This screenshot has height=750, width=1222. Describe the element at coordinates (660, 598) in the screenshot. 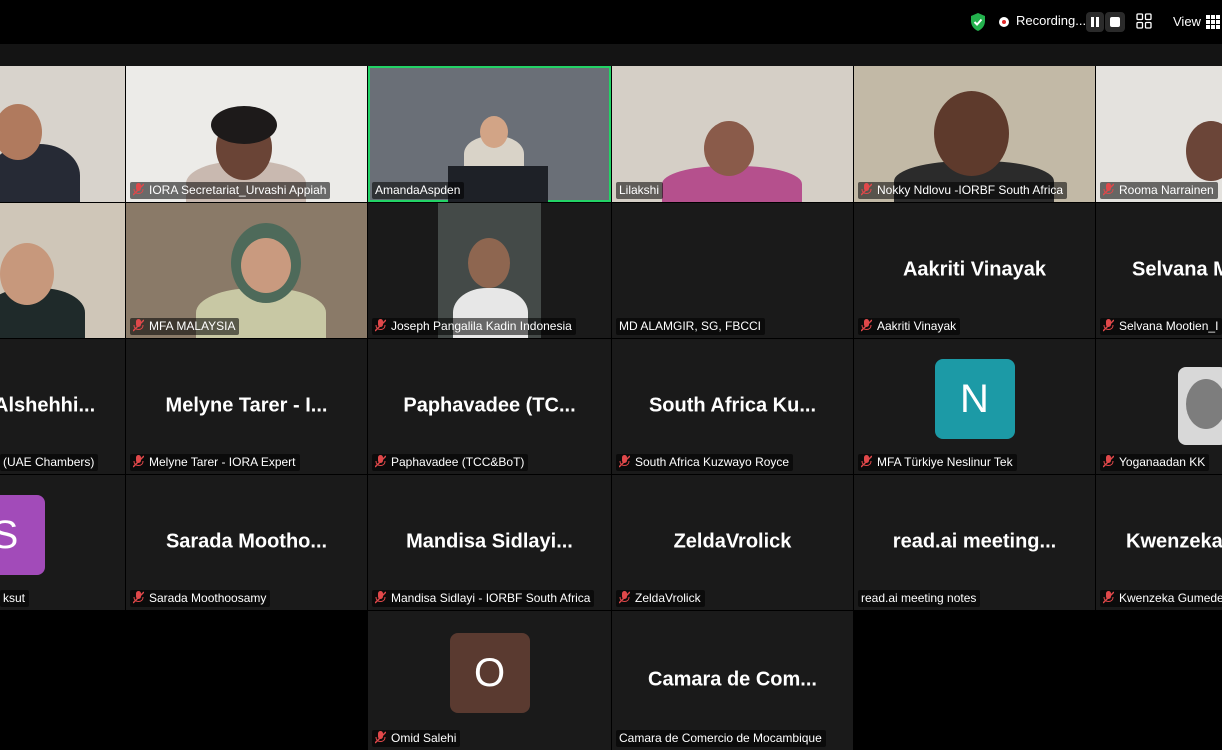

I see `participant-name-label: ZeldaVrolick` at that location.